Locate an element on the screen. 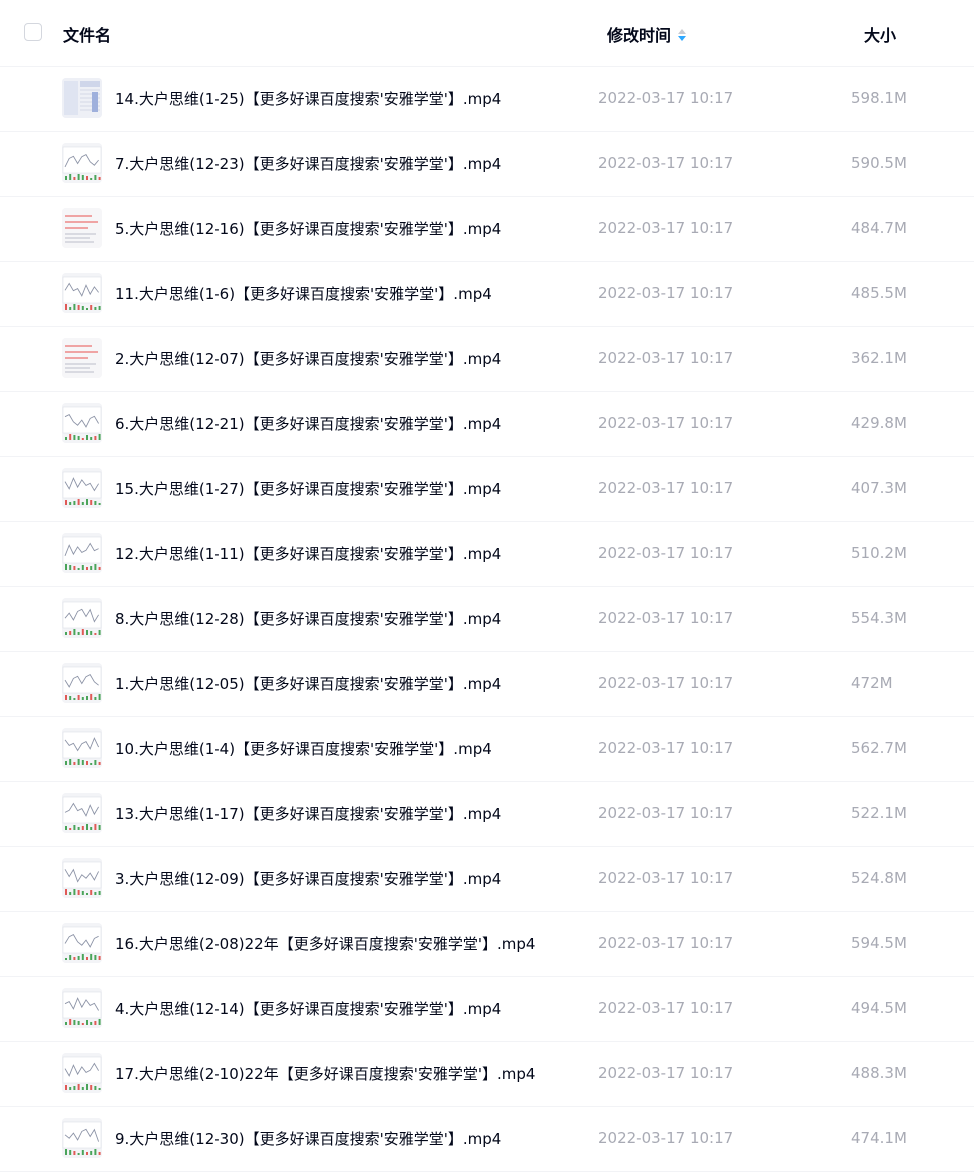 The height and width of the screenshot is (1172, 974). file-name: 9.大户思维(12-30)【更多好课百度搜索'安雅学堂'】.mp4 is located at coordinates (308, 1138).